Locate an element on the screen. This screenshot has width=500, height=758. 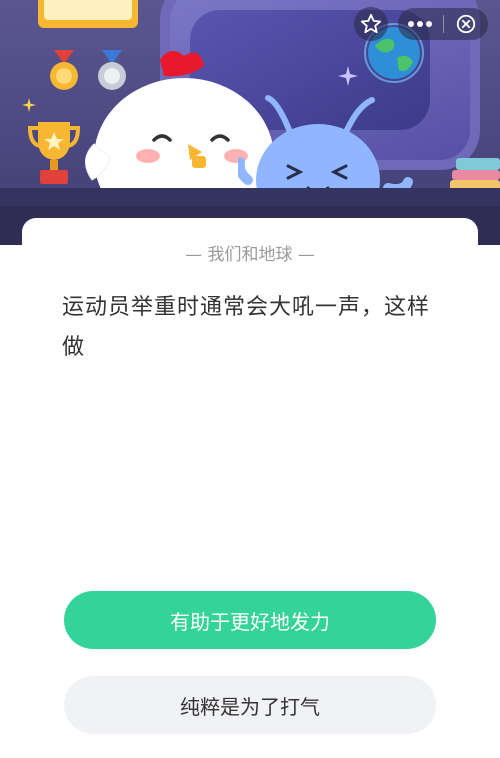
favorite-button is located at coordinates (371, 24).